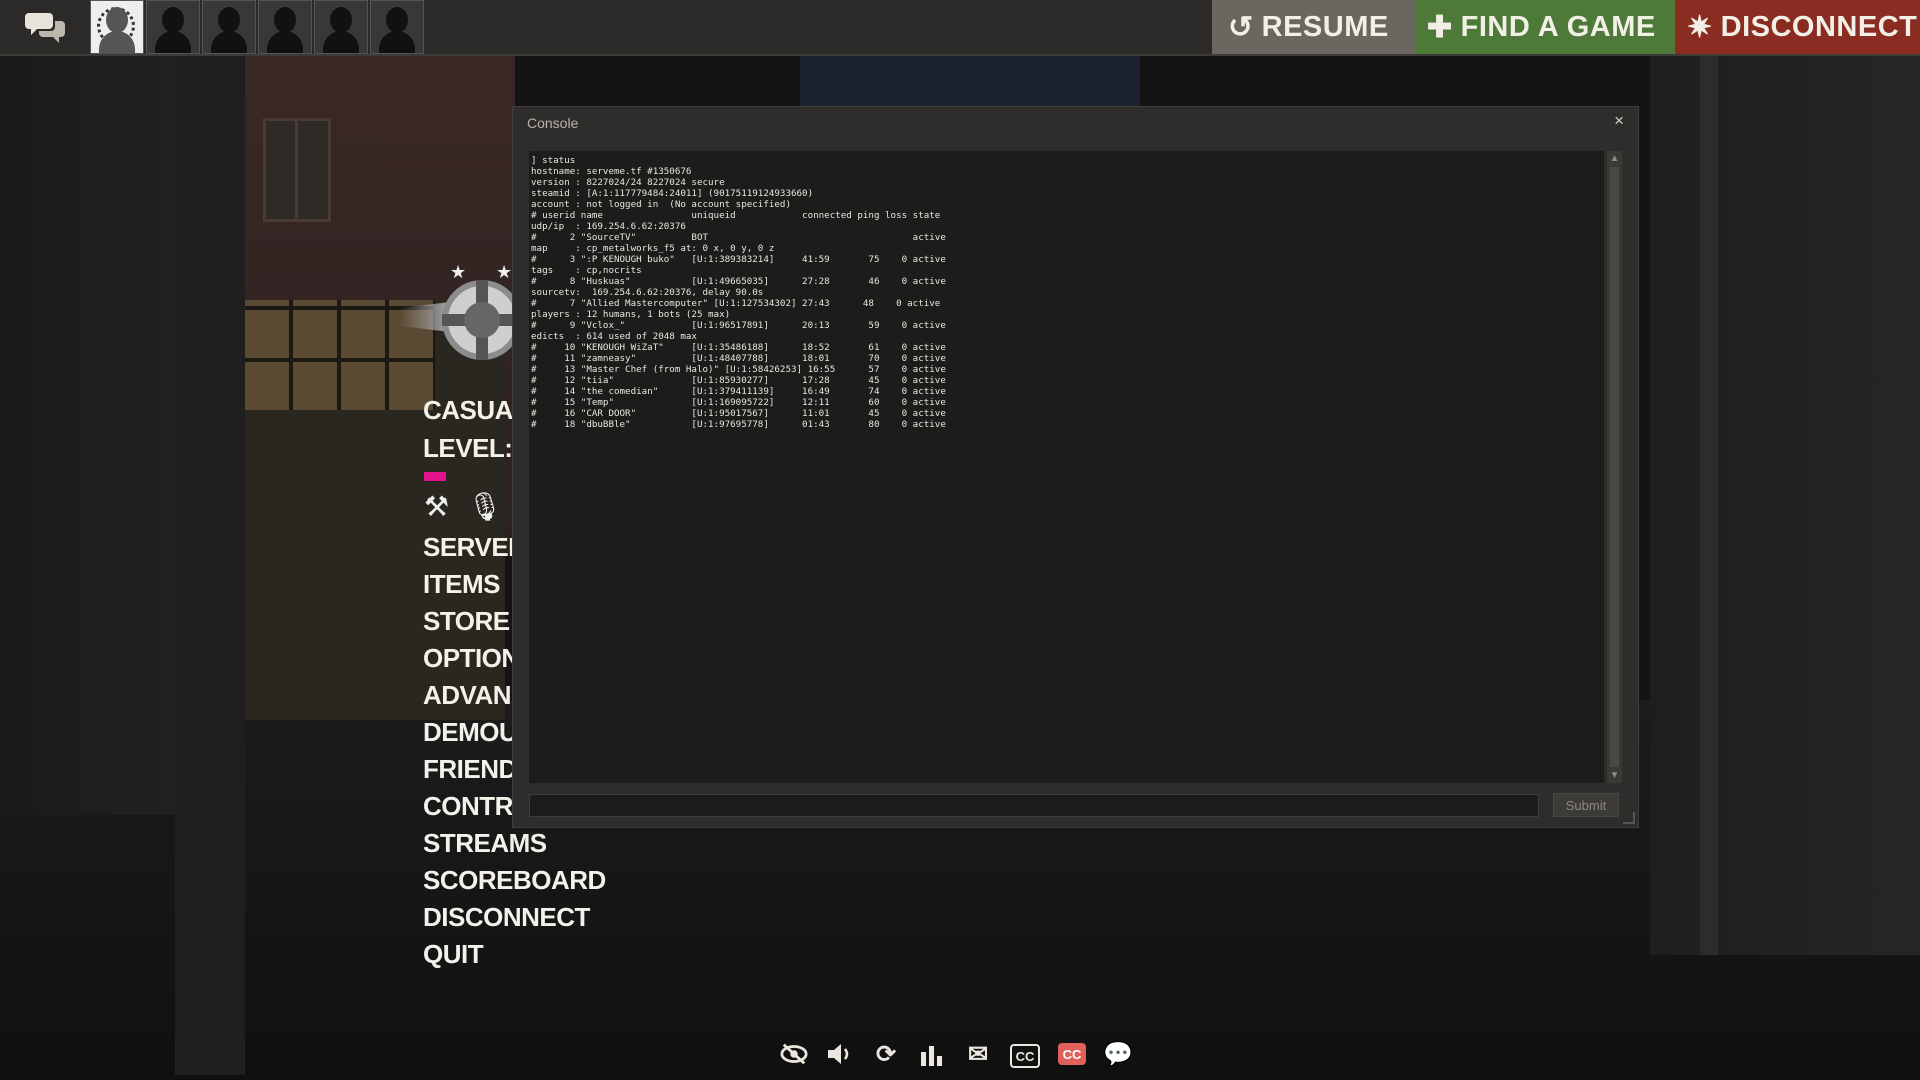 The width and height of the screenshot is (1920, 1080). I want to click on party-slots, so click(257, 27).